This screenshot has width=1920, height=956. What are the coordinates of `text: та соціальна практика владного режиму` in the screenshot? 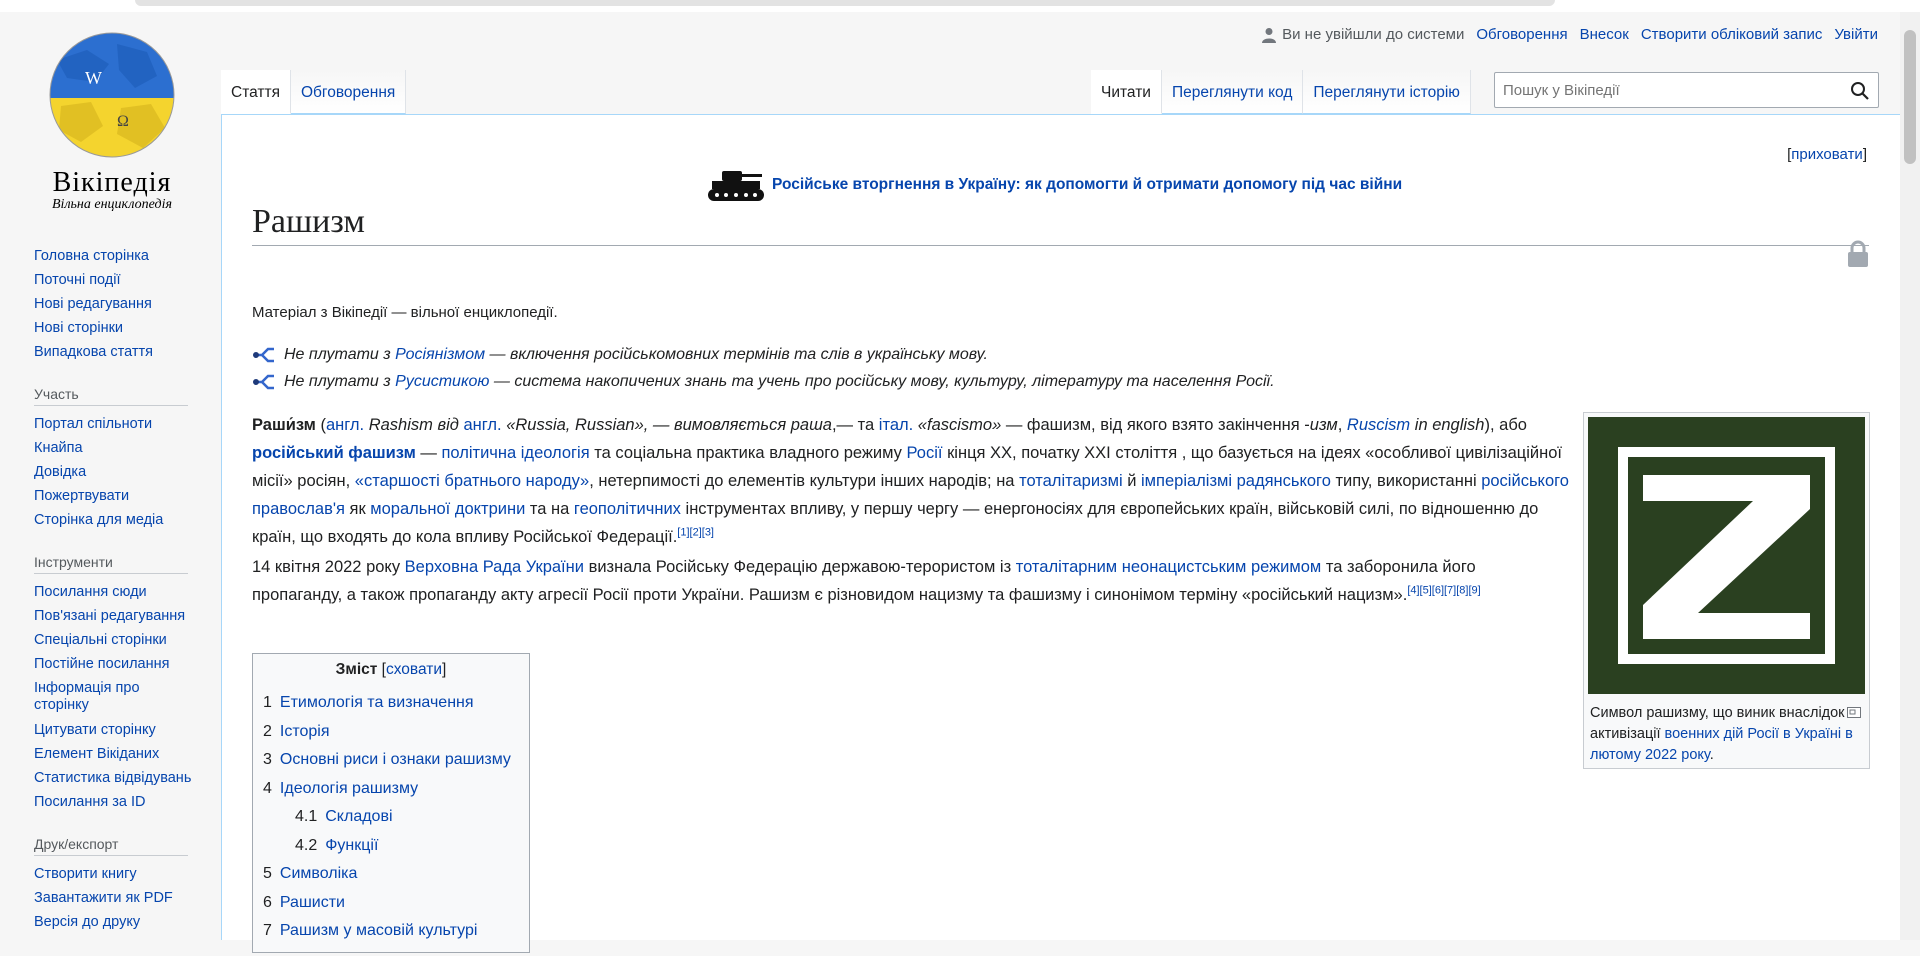 It's located at (748, 453).